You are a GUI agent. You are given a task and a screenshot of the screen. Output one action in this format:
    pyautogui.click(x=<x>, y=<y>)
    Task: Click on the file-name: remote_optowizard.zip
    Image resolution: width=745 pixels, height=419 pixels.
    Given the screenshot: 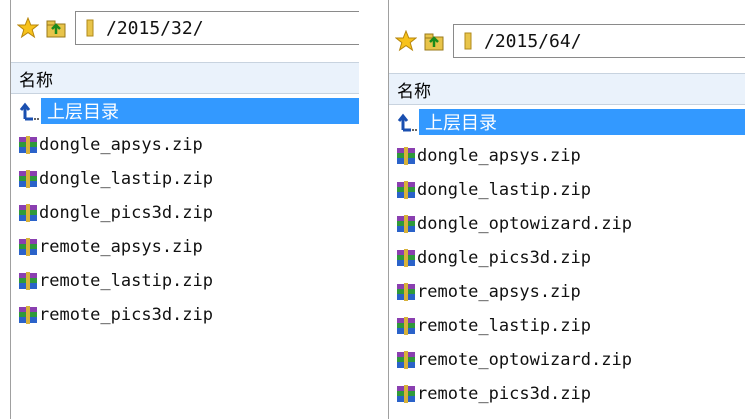 What is the action you would take?
    pyautogui.click(x=524, y=360)
    